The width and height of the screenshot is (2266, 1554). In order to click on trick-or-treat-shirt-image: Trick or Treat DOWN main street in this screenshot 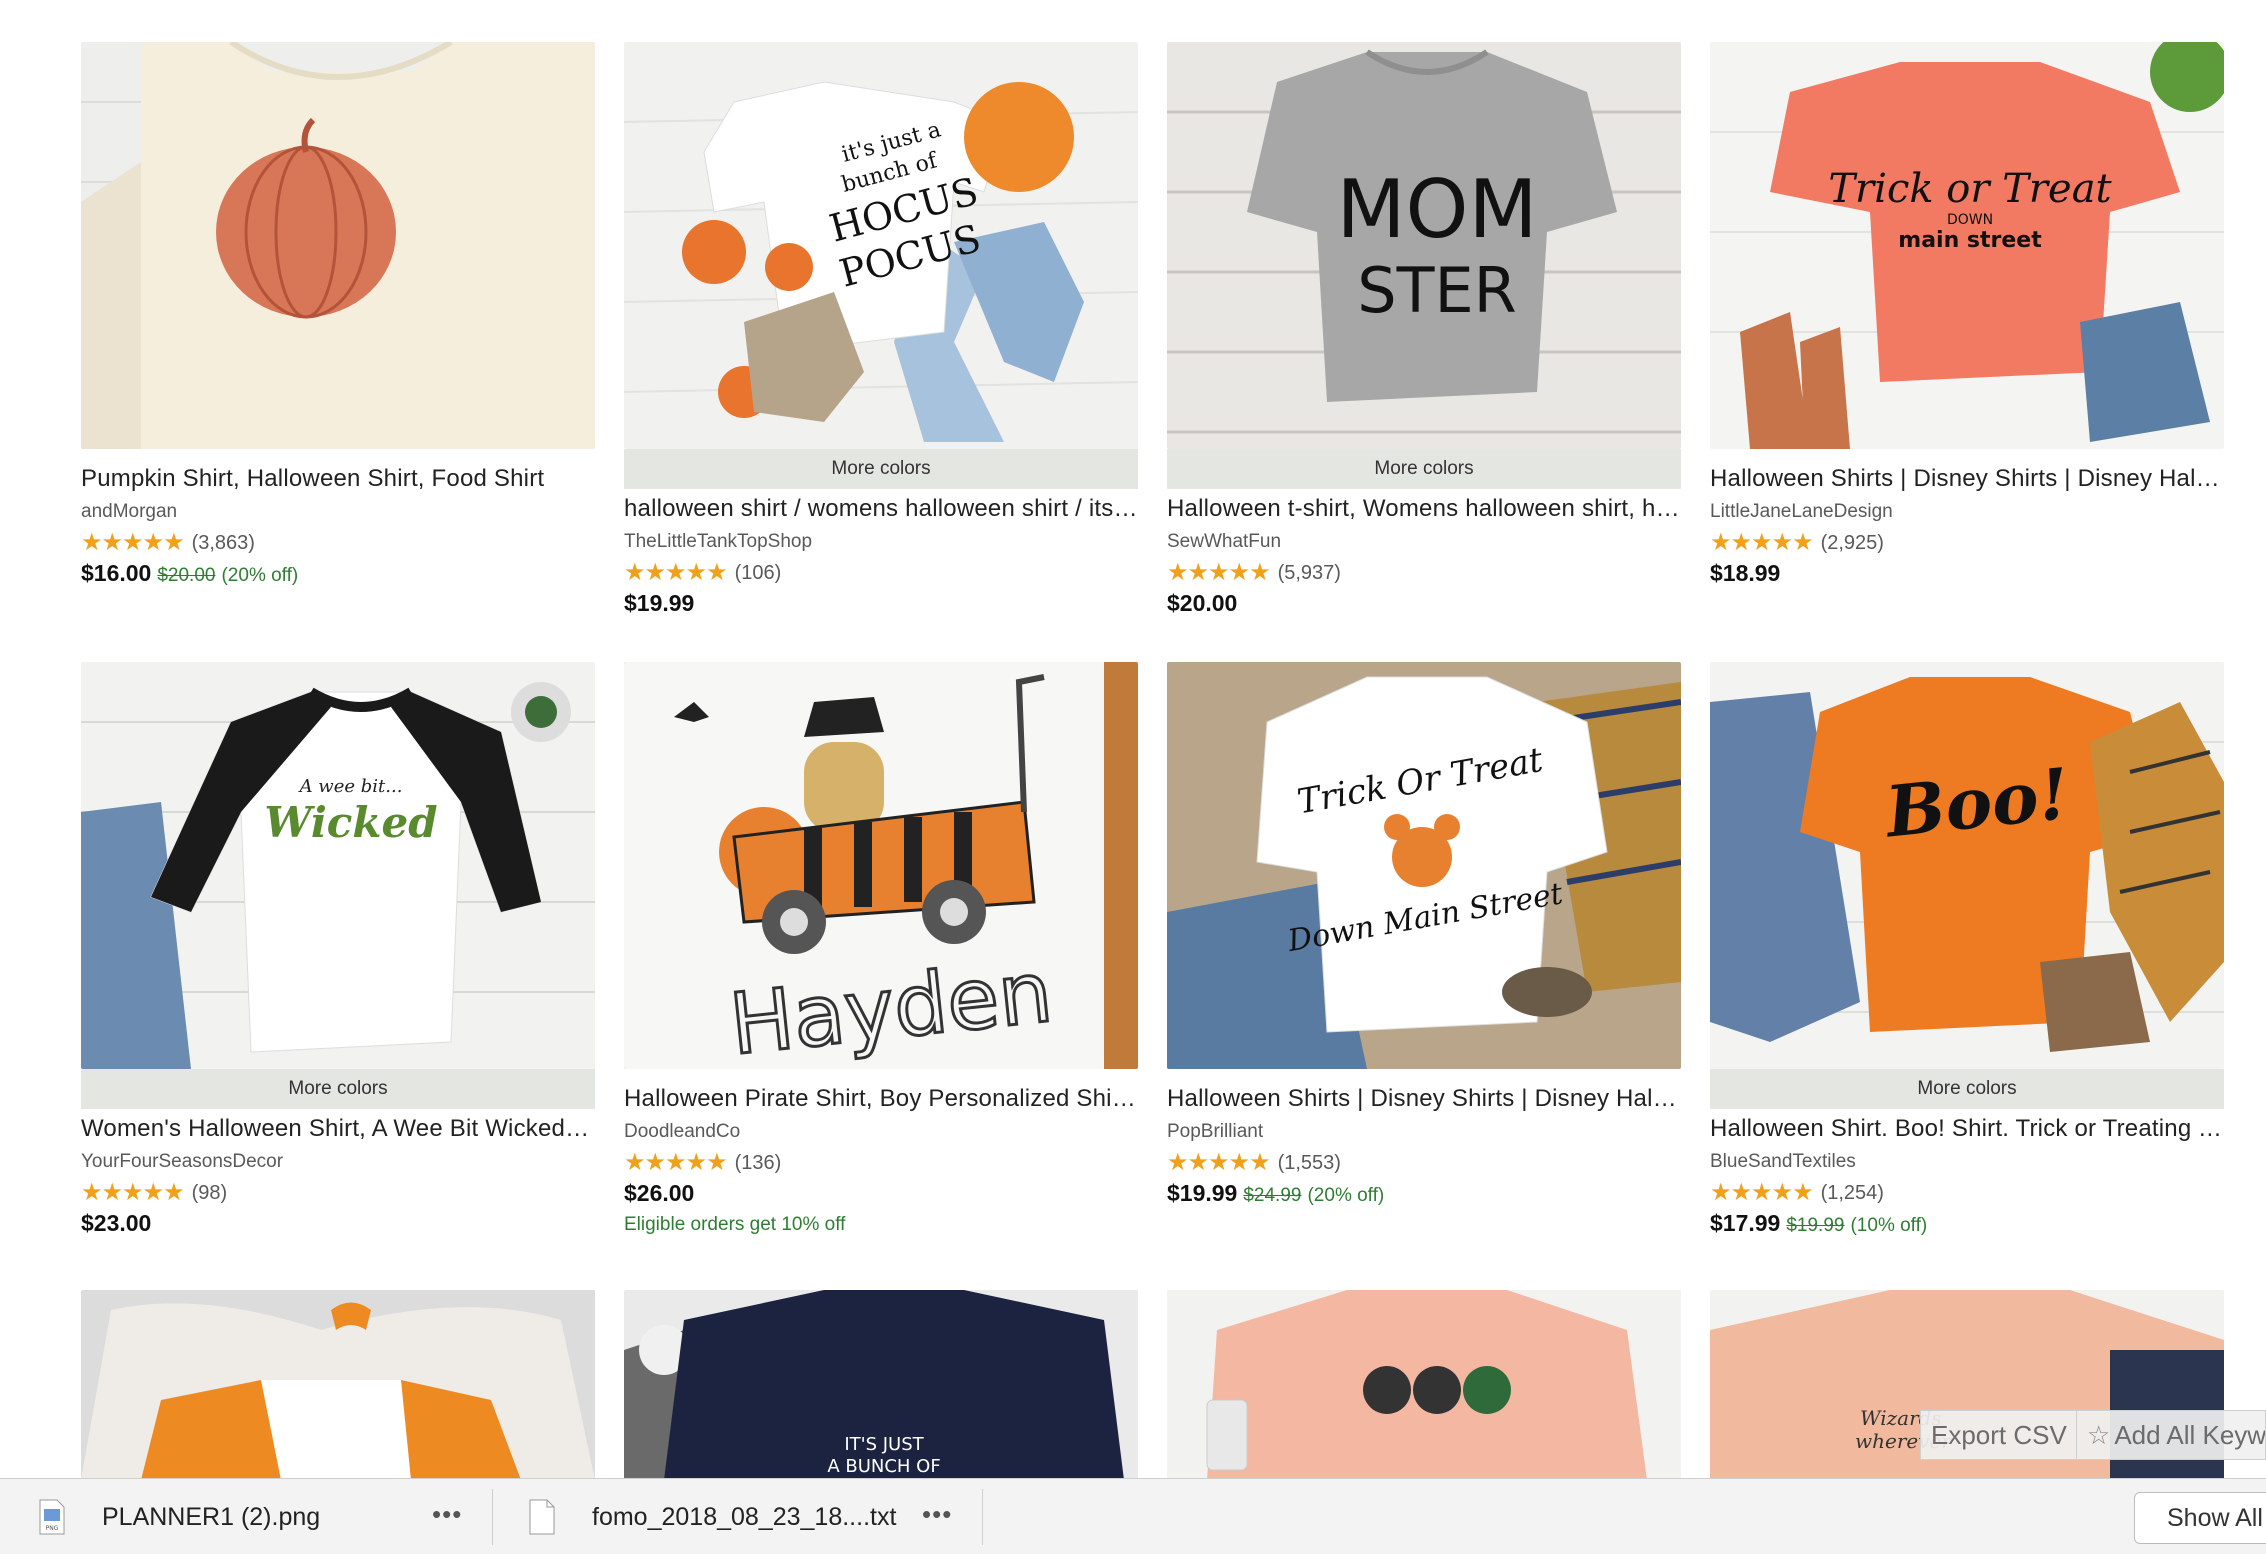, I will do `click(1967, 245)`.